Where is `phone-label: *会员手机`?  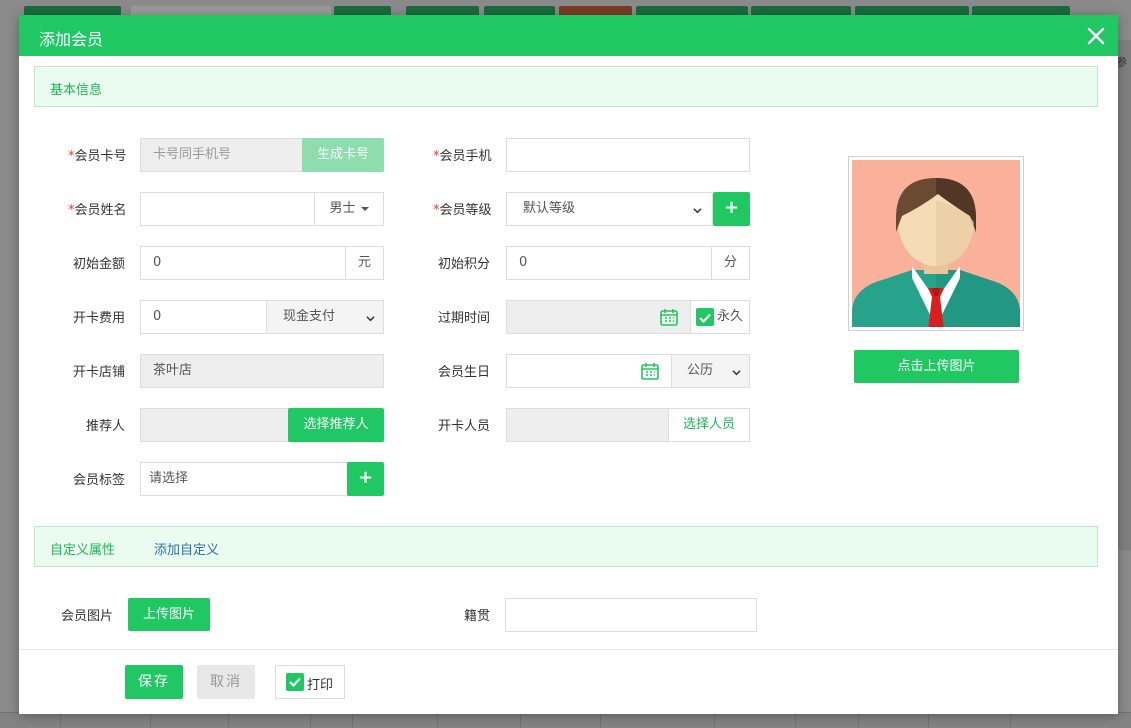
phone-label: *会员手机 is located at coordinates (462, 156).